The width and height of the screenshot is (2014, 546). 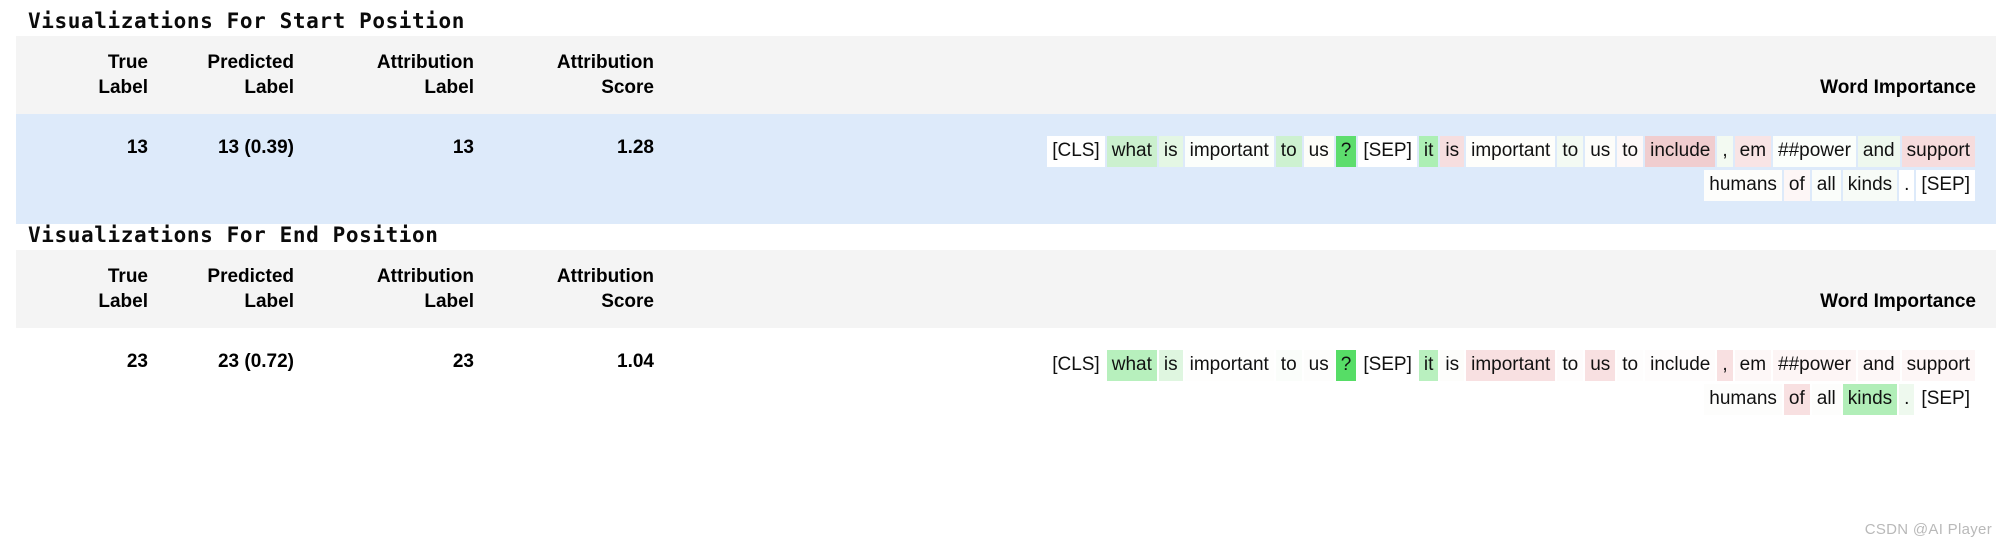 I want to click on cell-true-label: 23, so click(x=89, y=383).